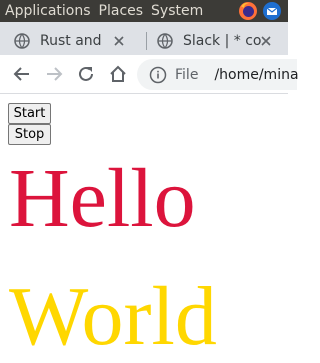  Describe the element at coordinates (187, 74) in the screenshot. I see `scheme-label: File` at that location.